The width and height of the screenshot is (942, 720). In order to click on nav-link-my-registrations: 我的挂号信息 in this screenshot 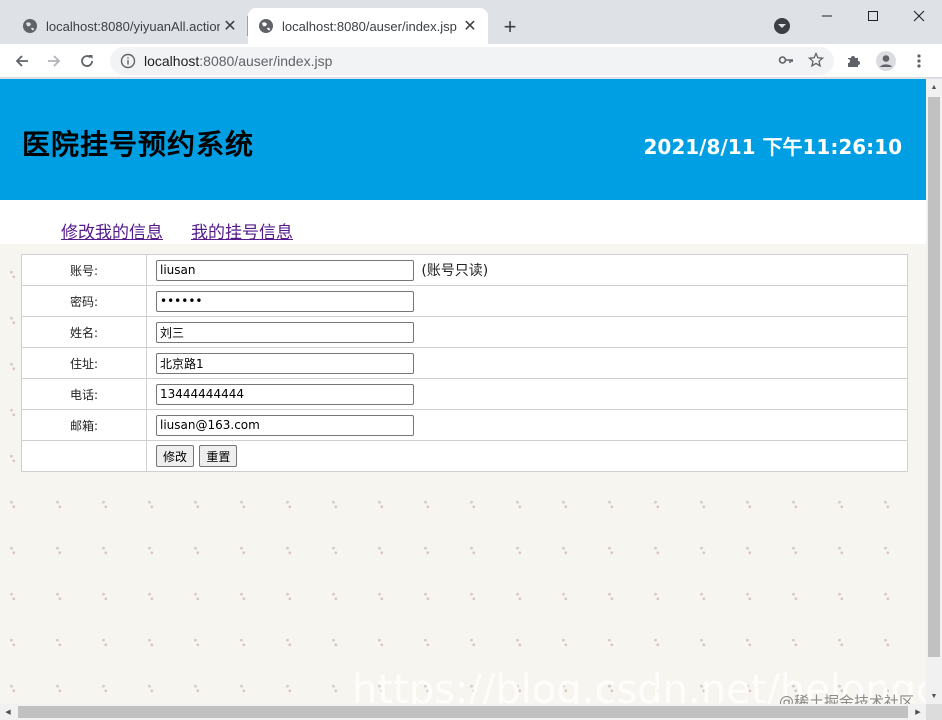, I will do `click(242, 230)`.